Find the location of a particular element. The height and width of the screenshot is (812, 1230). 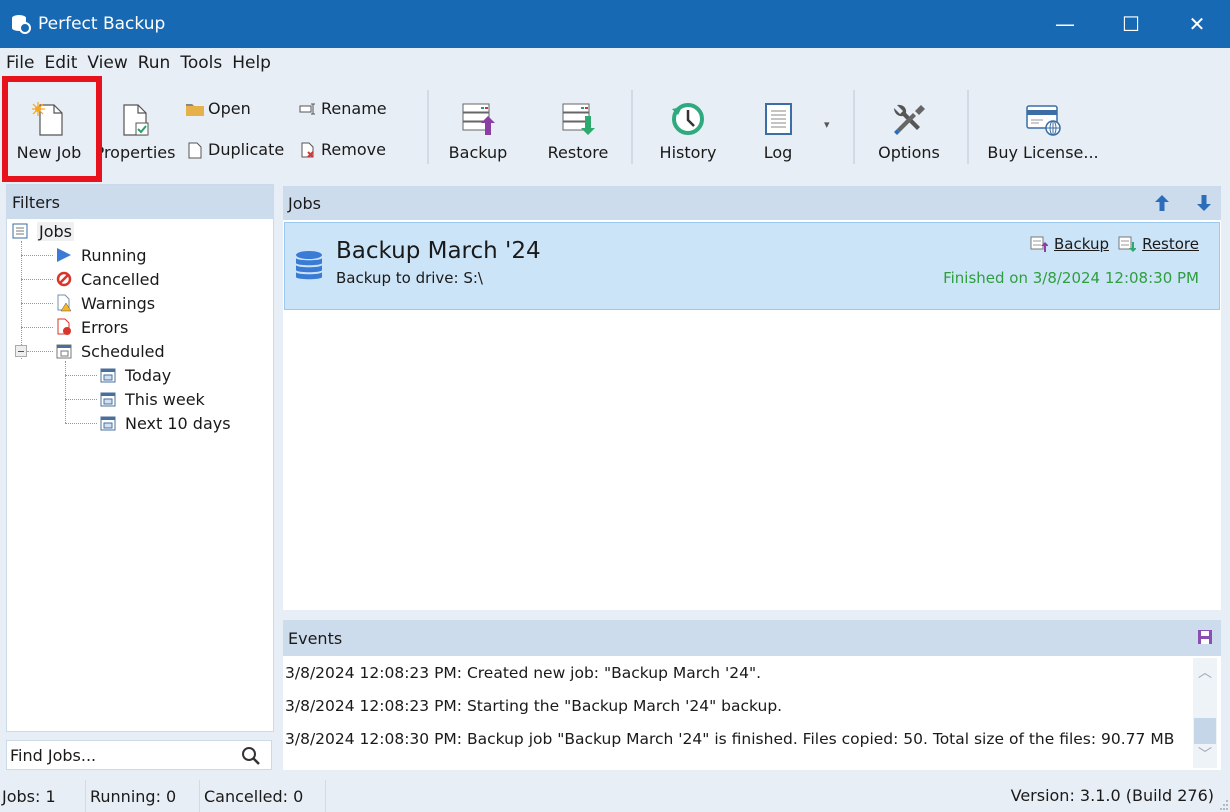

warning-document-icon is located at coordinates (64, 303).